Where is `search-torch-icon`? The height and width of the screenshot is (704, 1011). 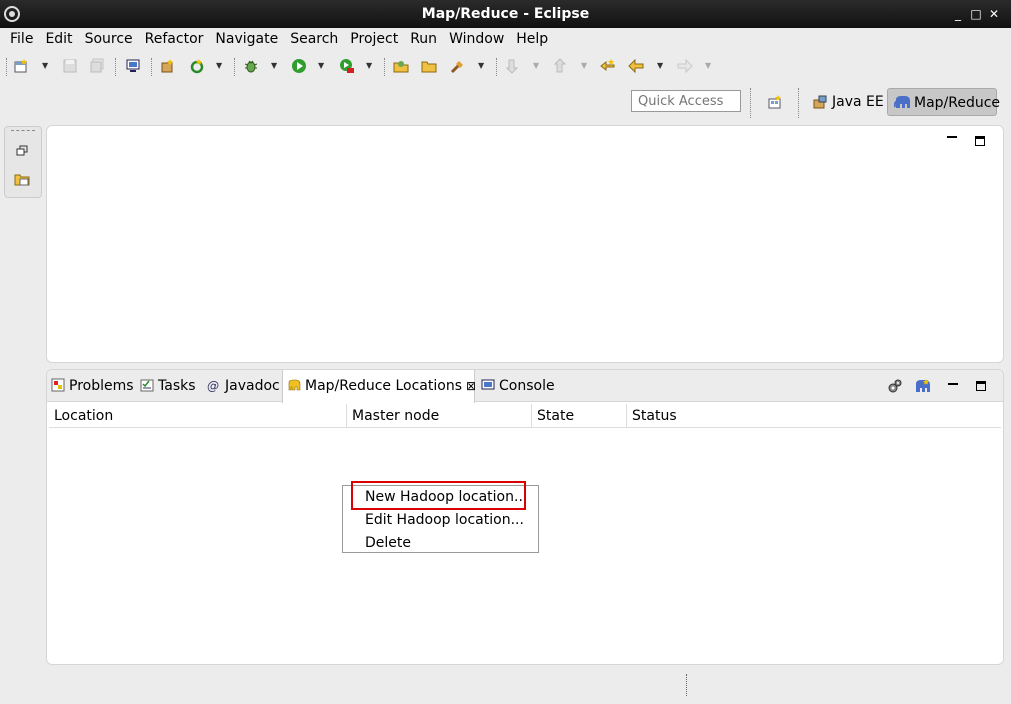
search-torch-icon is located at coordinates (458, 66).